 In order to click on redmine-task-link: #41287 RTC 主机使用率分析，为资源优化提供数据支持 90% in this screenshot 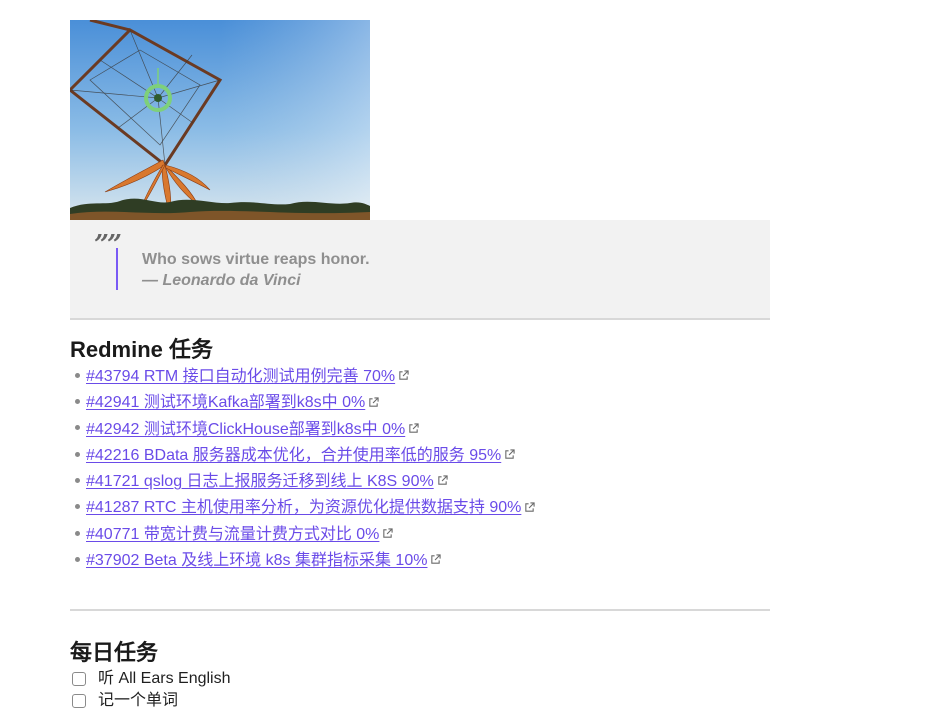, I will do `click(303, 507)`.